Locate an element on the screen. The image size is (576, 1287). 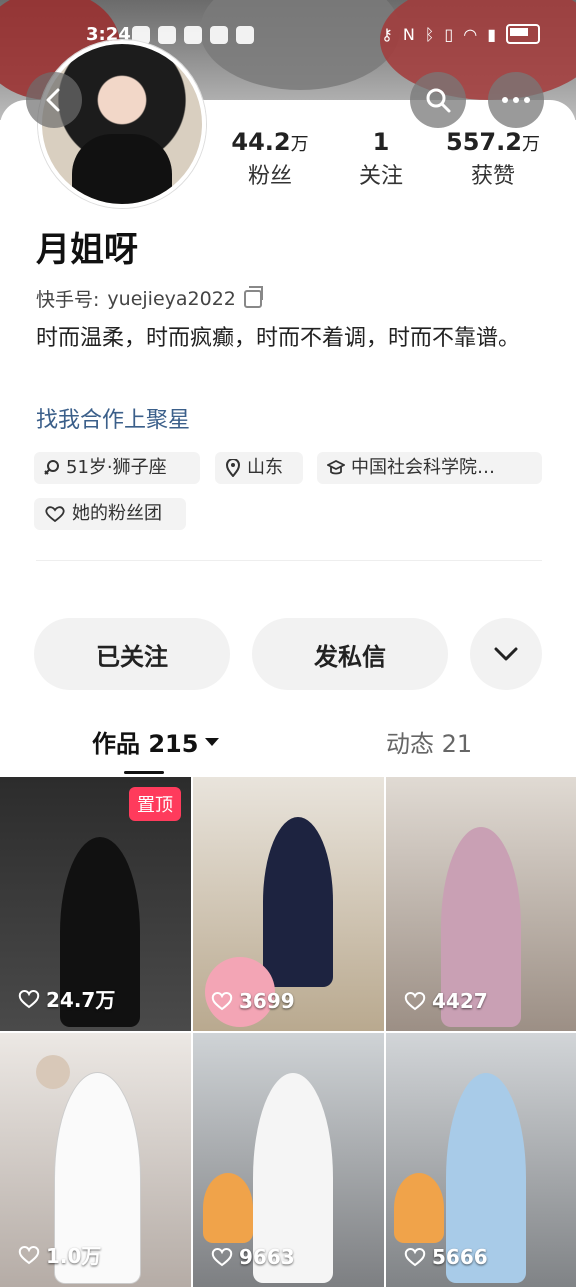
video-thumbnail: 置顶 24.7万 is located at coordinates (95, 904).